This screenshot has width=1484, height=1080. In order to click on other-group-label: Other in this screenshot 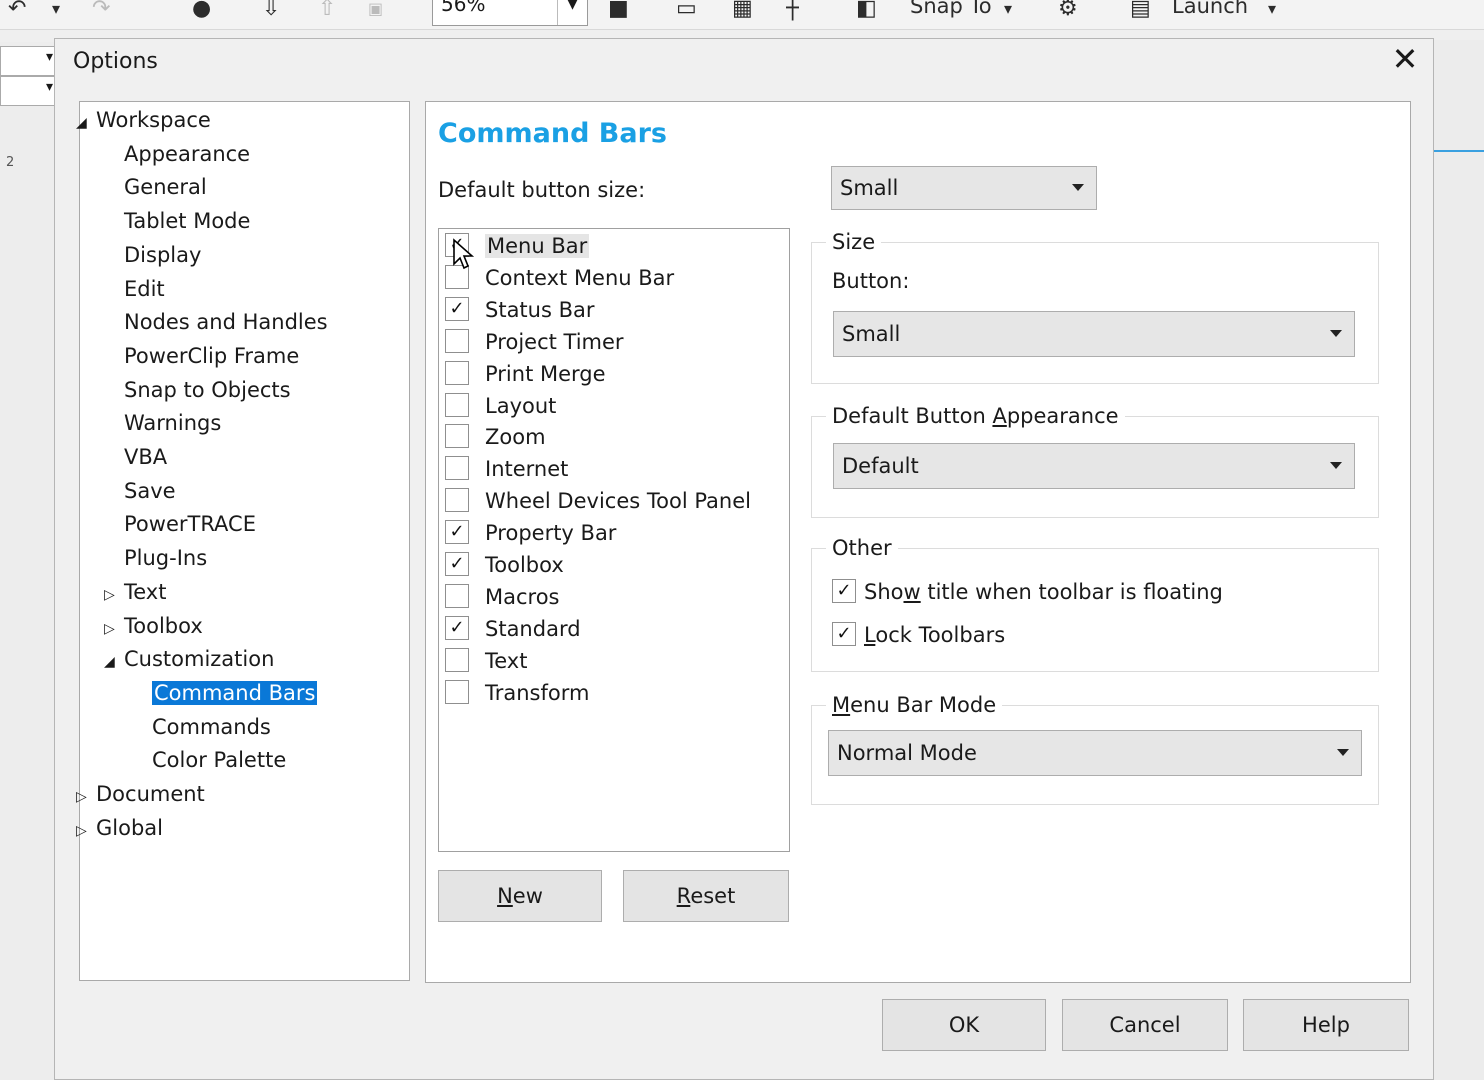, I will do `click(862, 548)`.